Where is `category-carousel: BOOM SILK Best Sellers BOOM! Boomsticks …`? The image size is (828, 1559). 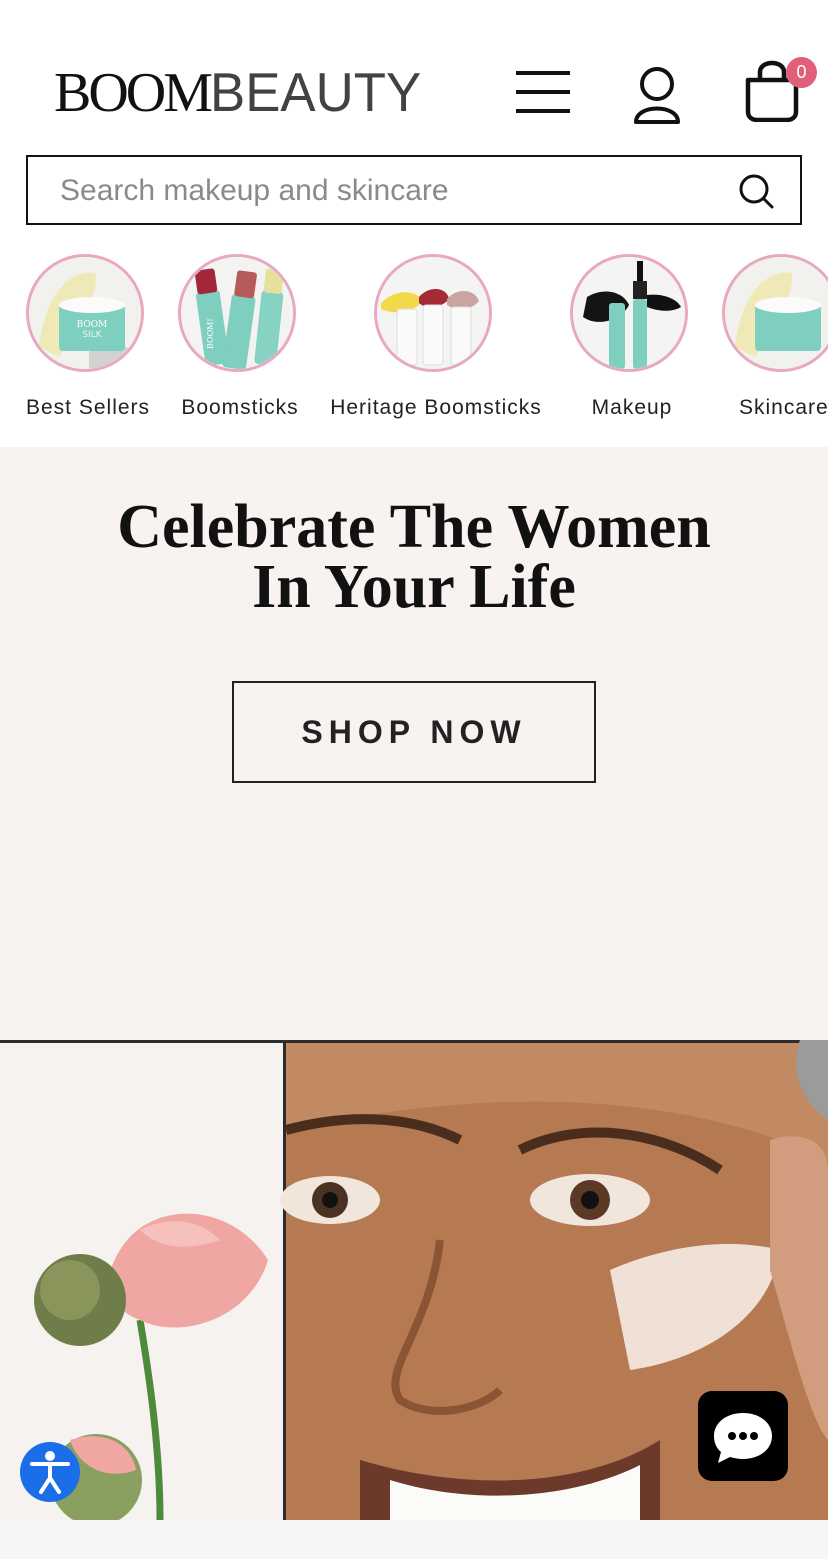 category-carousel: BOOM SILK Best Sellers BOOM! Boomsticks … is located at coordinates (414, 345).